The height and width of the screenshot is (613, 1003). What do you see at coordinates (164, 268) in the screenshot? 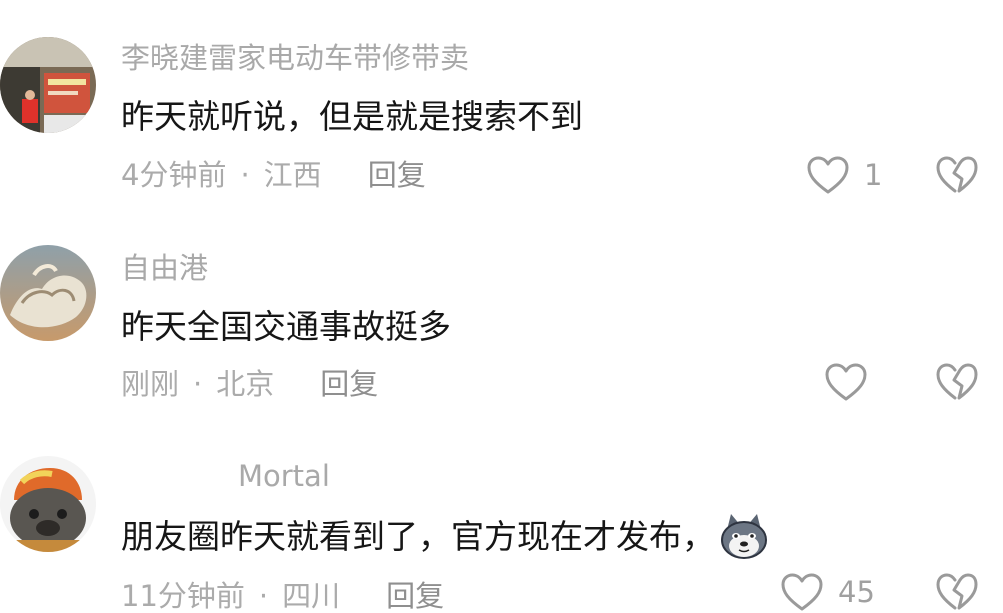
I see `username: 自由港` at bounding box center [164, 268].